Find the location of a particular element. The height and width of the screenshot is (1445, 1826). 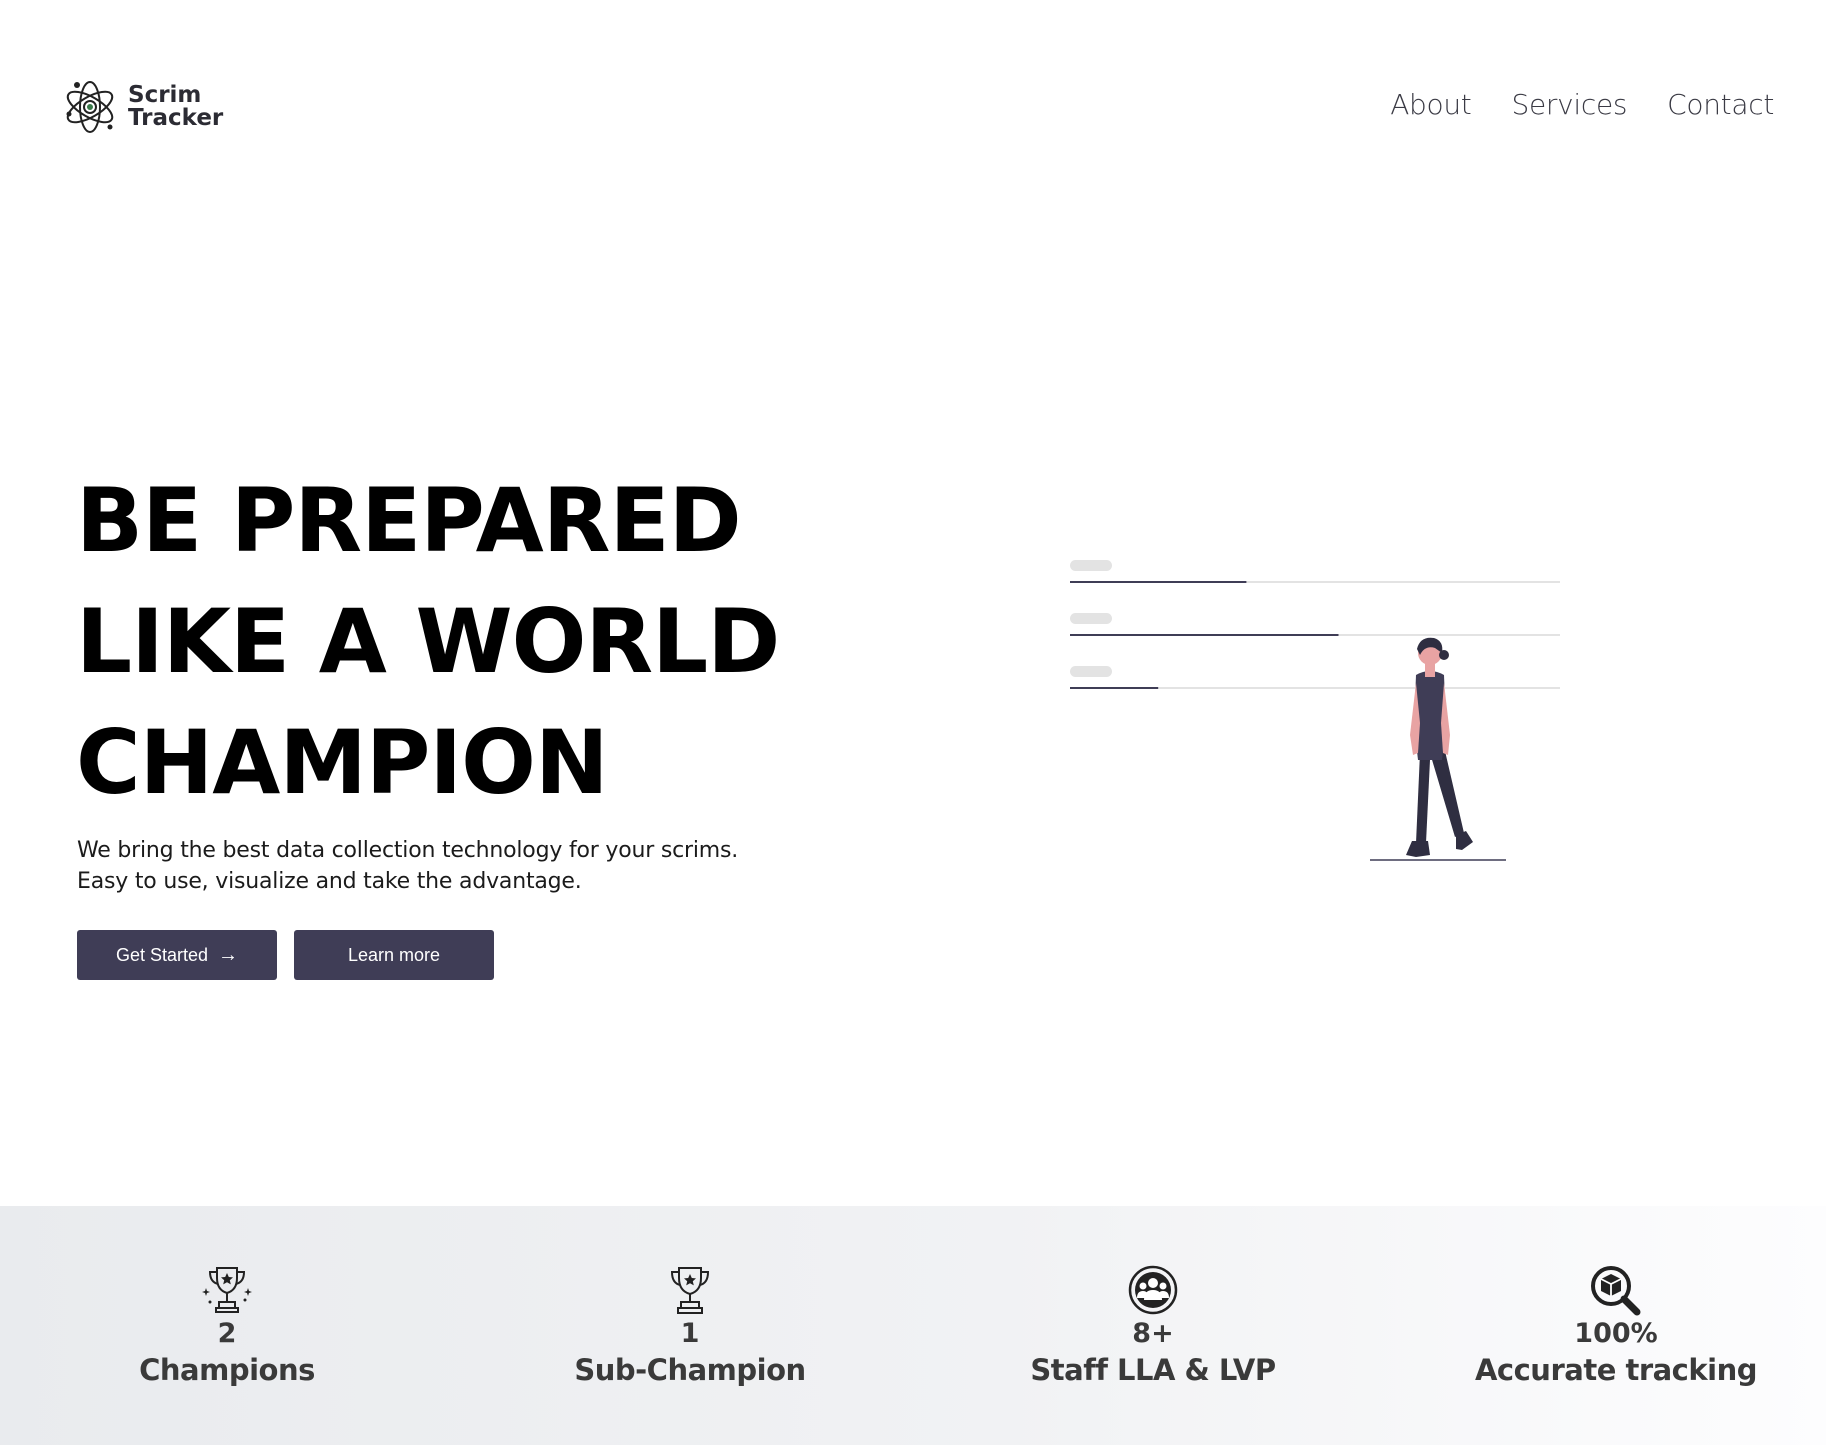

learn-more-label: Learn more is located at coordinates (394, 954).